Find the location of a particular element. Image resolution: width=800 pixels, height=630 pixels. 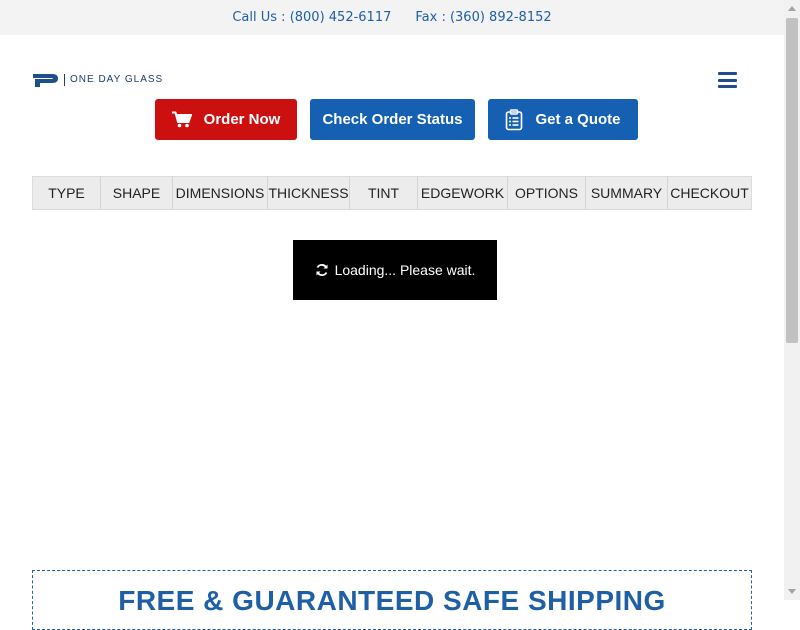

step-type: TYPE is located at coordinates (67, 193).